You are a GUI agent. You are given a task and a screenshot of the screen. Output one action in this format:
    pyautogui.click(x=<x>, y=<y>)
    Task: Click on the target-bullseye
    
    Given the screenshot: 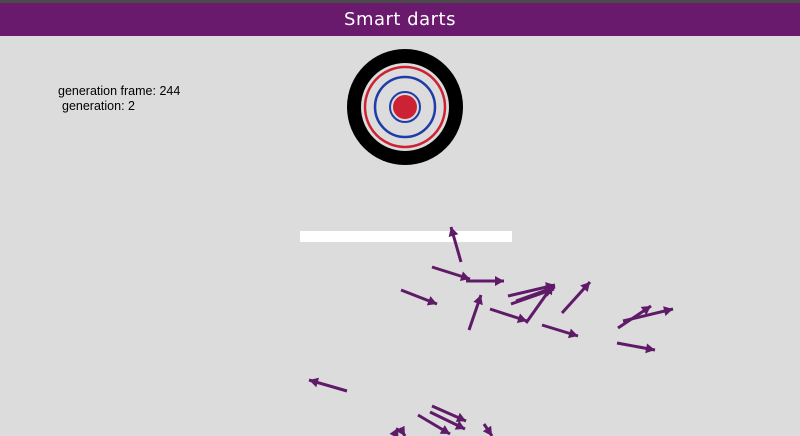 What is the action you would take?
    pyautogui.click(x=405, y=107)
    